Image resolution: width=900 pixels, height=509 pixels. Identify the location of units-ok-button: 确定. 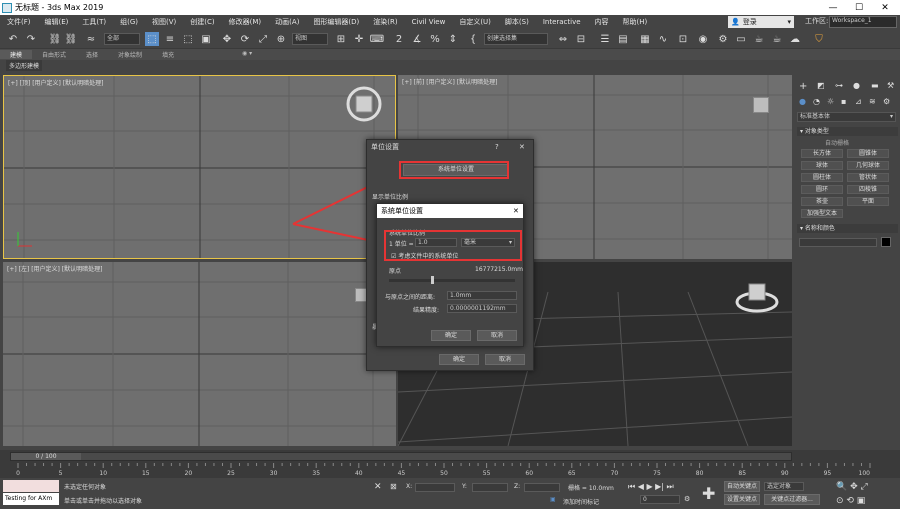
(459, 359).